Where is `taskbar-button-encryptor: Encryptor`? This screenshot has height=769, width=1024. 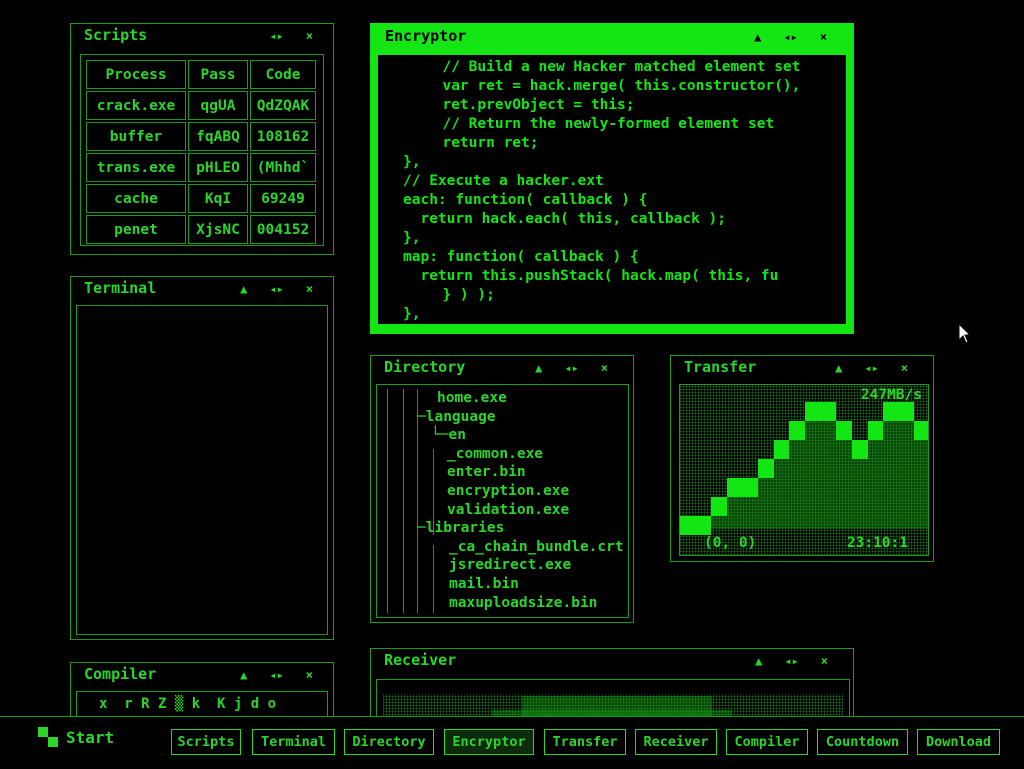 taskbar-button-encryptor: Encryptor is located at coordinates (489, 742).